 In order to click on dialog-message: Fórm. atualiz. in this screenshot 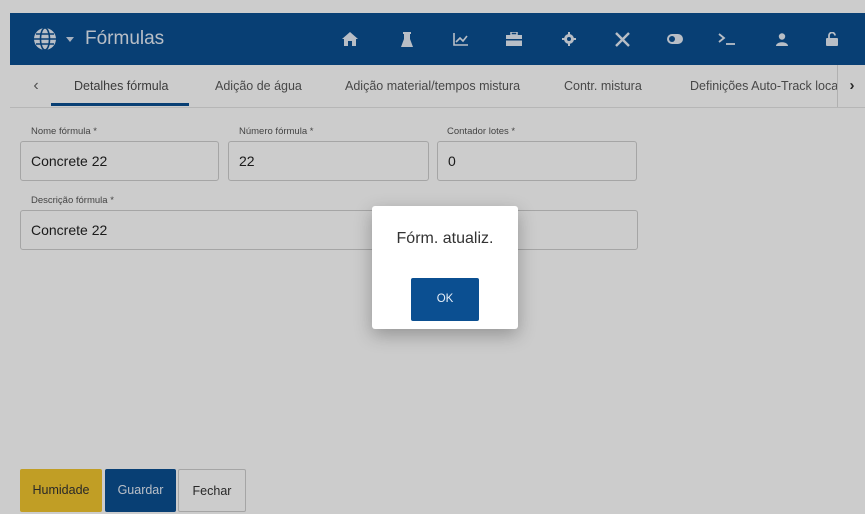, I will do `click(445, 238)`.